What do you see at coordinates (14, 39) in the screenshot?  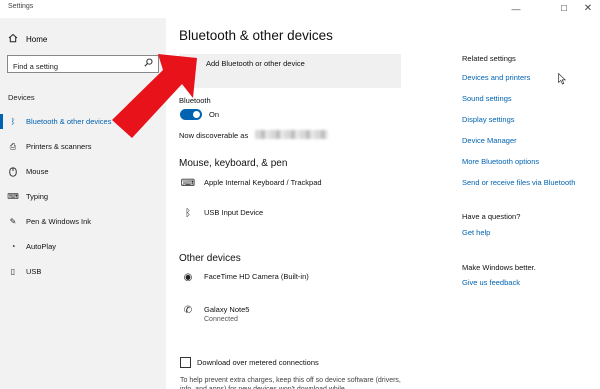 I see `home-icon` at bounding box center [14, 39].